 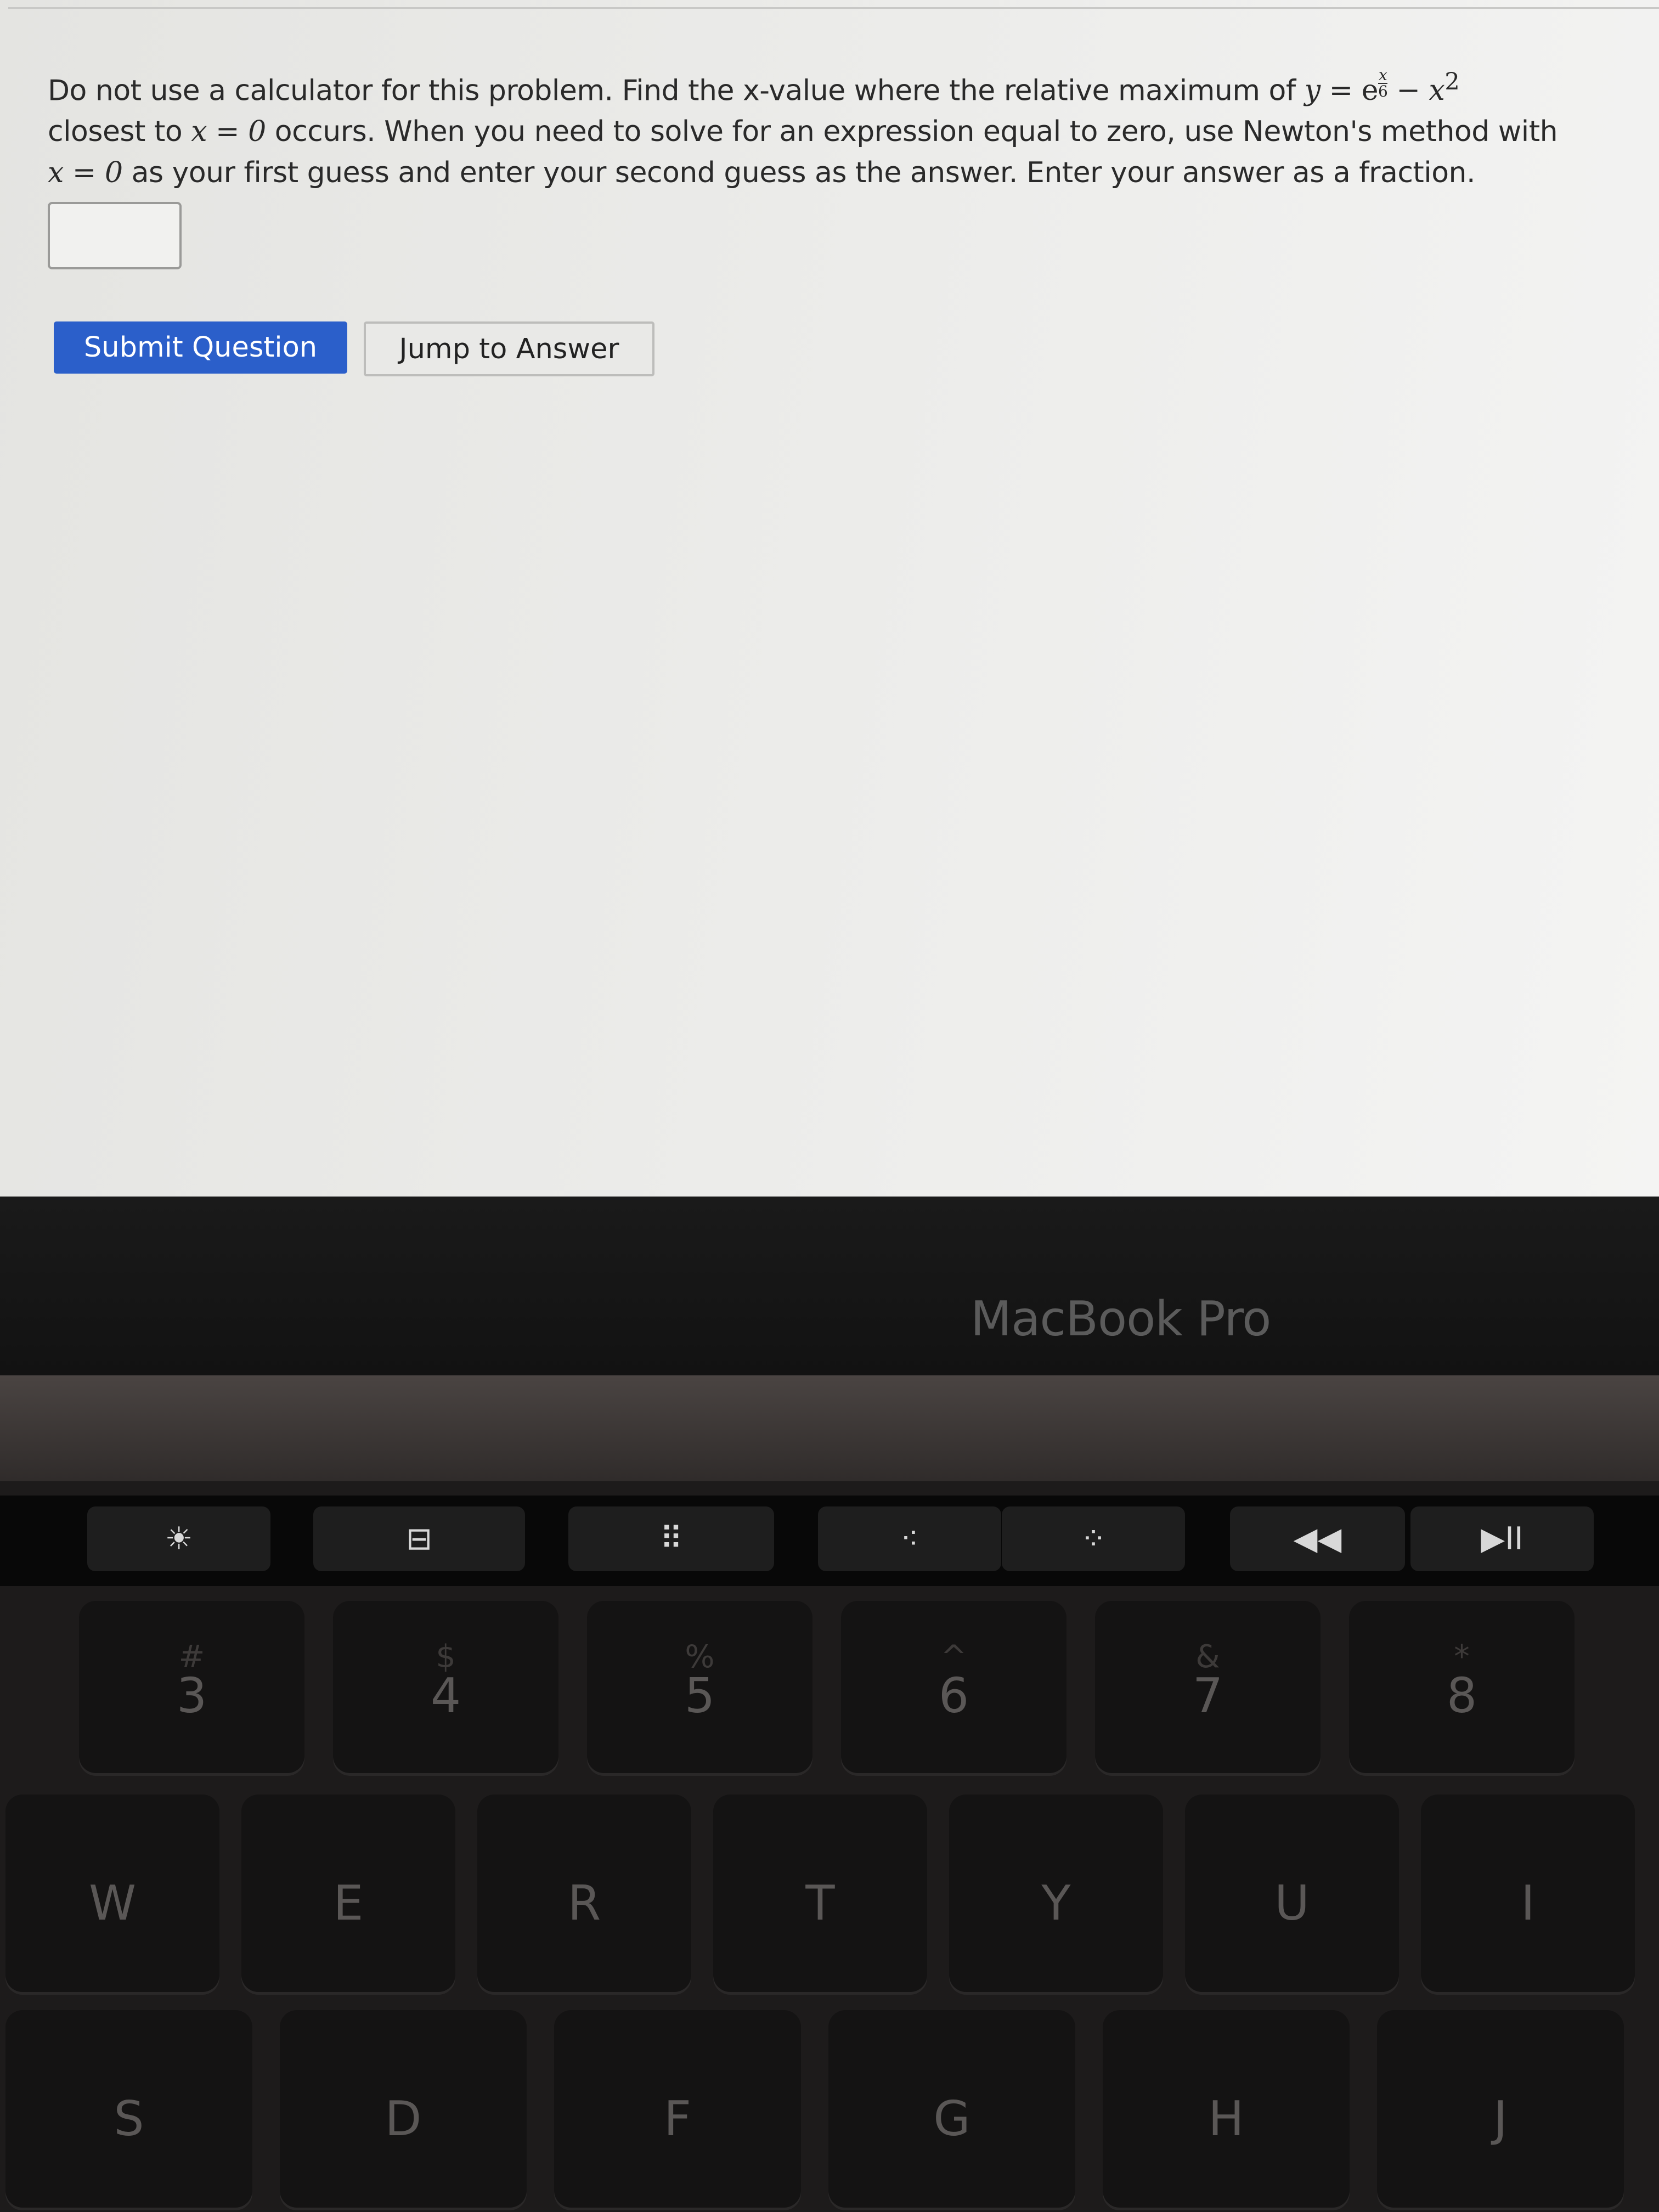 I want to click on key-d: D, so click(x=404, y=2109).